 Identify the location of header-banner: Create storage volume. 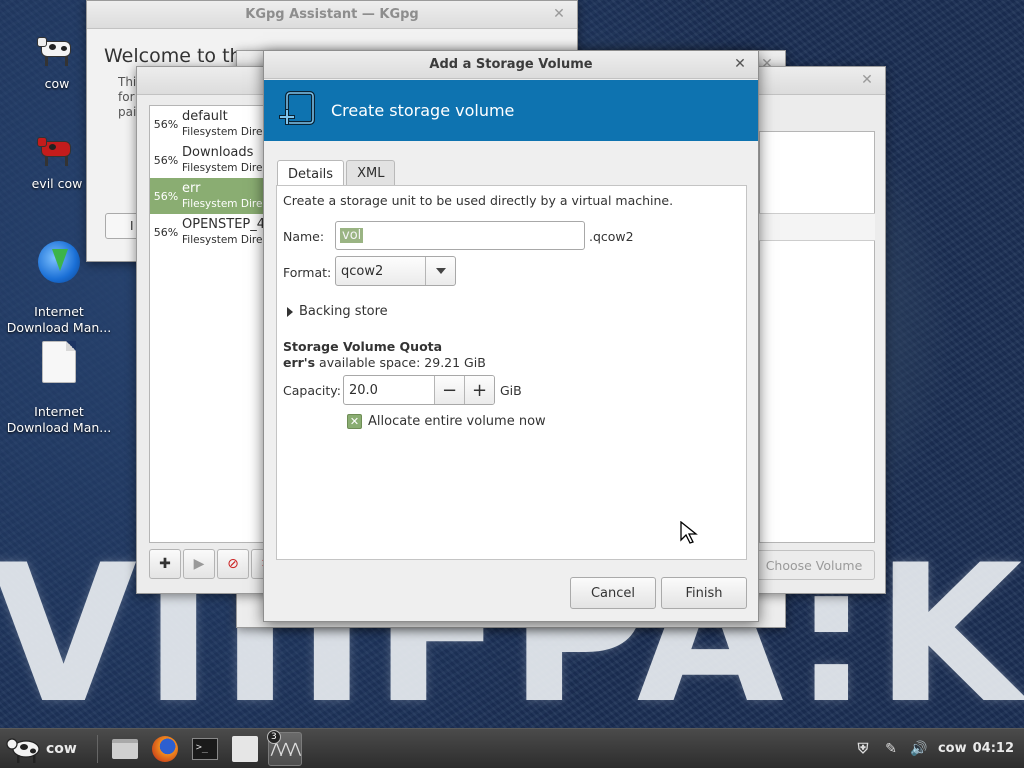
(511, 110).